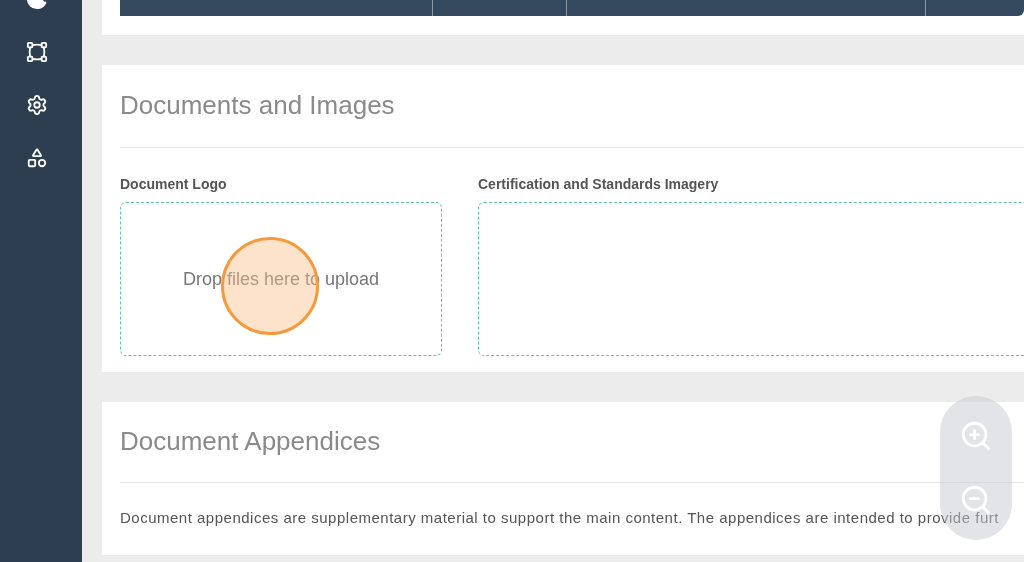  Describe the element at coordinates (37, 105) in the screenshot. I see `gear-icon` at that location.